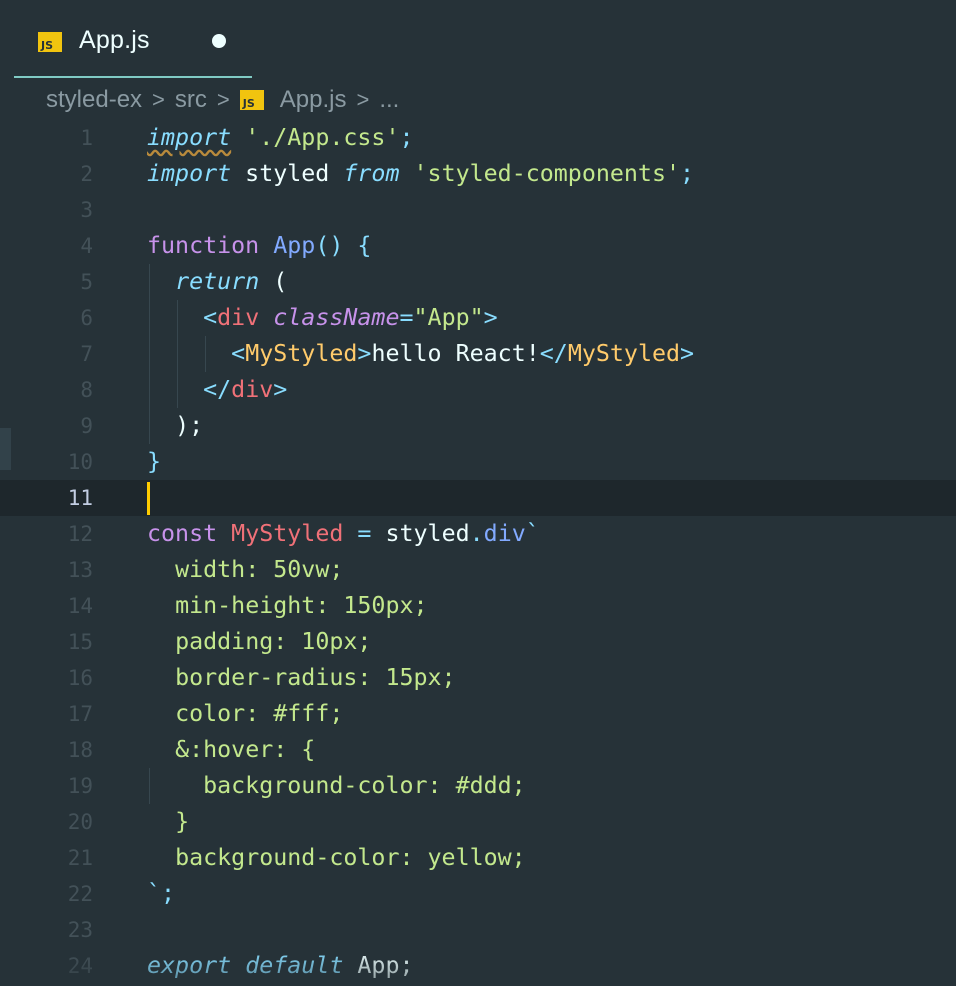  Describe the element at coordinates (315, 677) in the screenshot. I see `code-token: border-radius: 15px;` at that location.